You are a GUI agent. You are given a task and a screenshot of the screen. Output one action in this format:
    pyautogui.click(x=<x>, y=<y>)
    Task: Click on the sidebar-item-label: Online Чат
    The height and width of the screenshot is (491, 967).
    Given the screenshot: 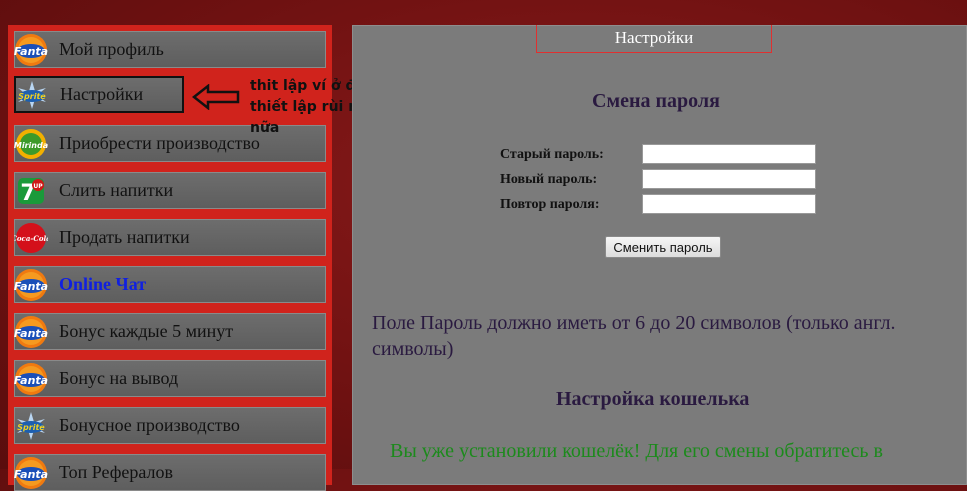 What is the action you would take?
    pyautogui.click(x=103, y=284)
    